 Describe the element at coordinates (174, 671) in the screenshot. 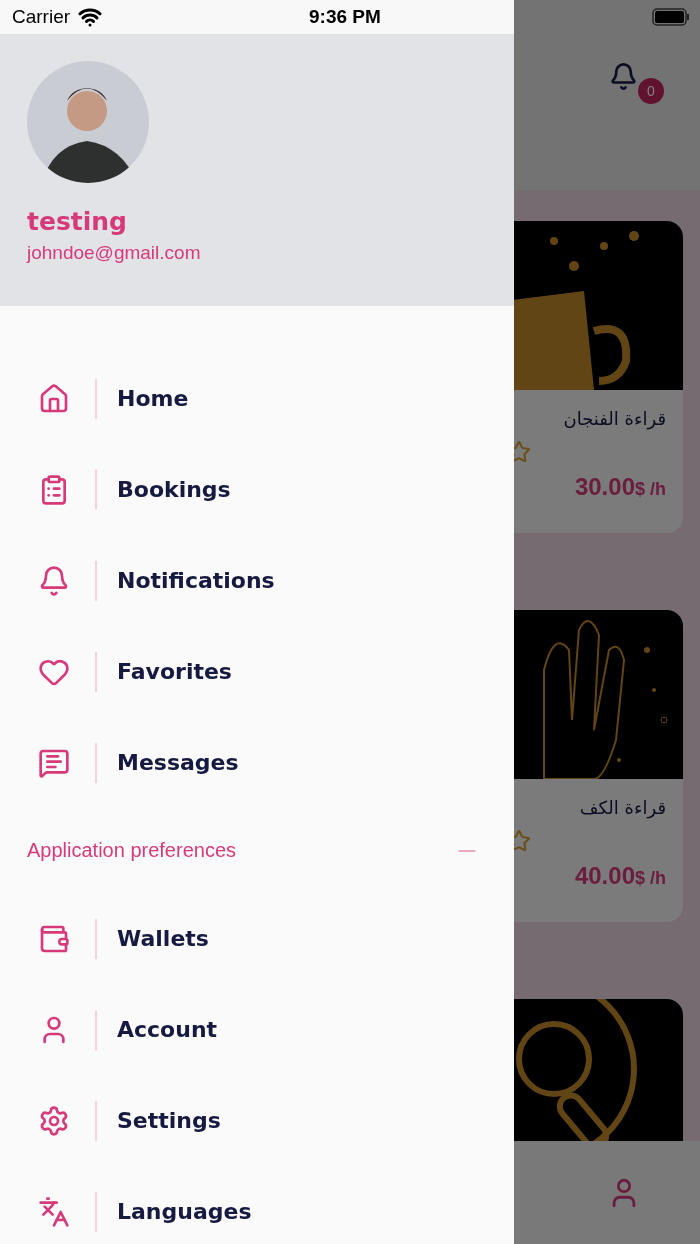

I see `menu-label: Favorites` at that location.